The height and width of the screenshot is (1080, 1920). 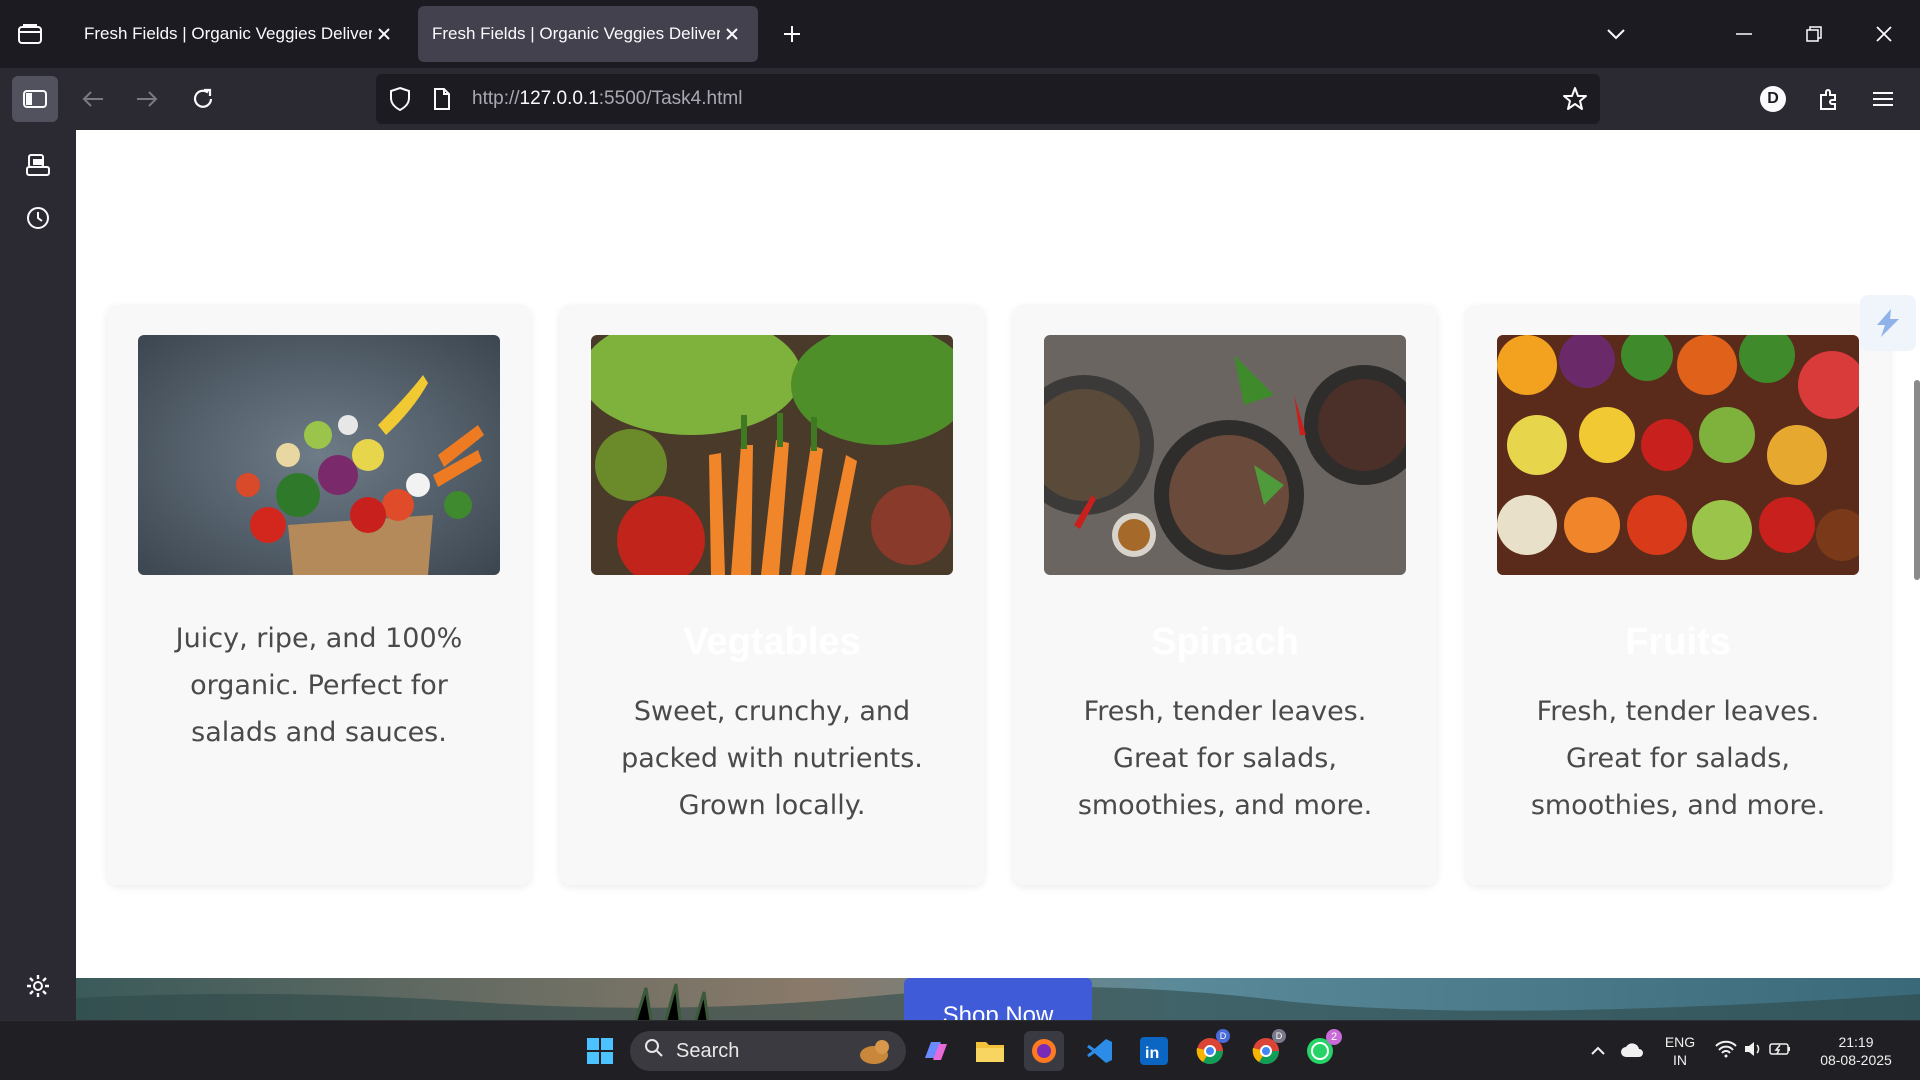 I want to click on quick-settings-tray, so click(x=1753, y=1051).